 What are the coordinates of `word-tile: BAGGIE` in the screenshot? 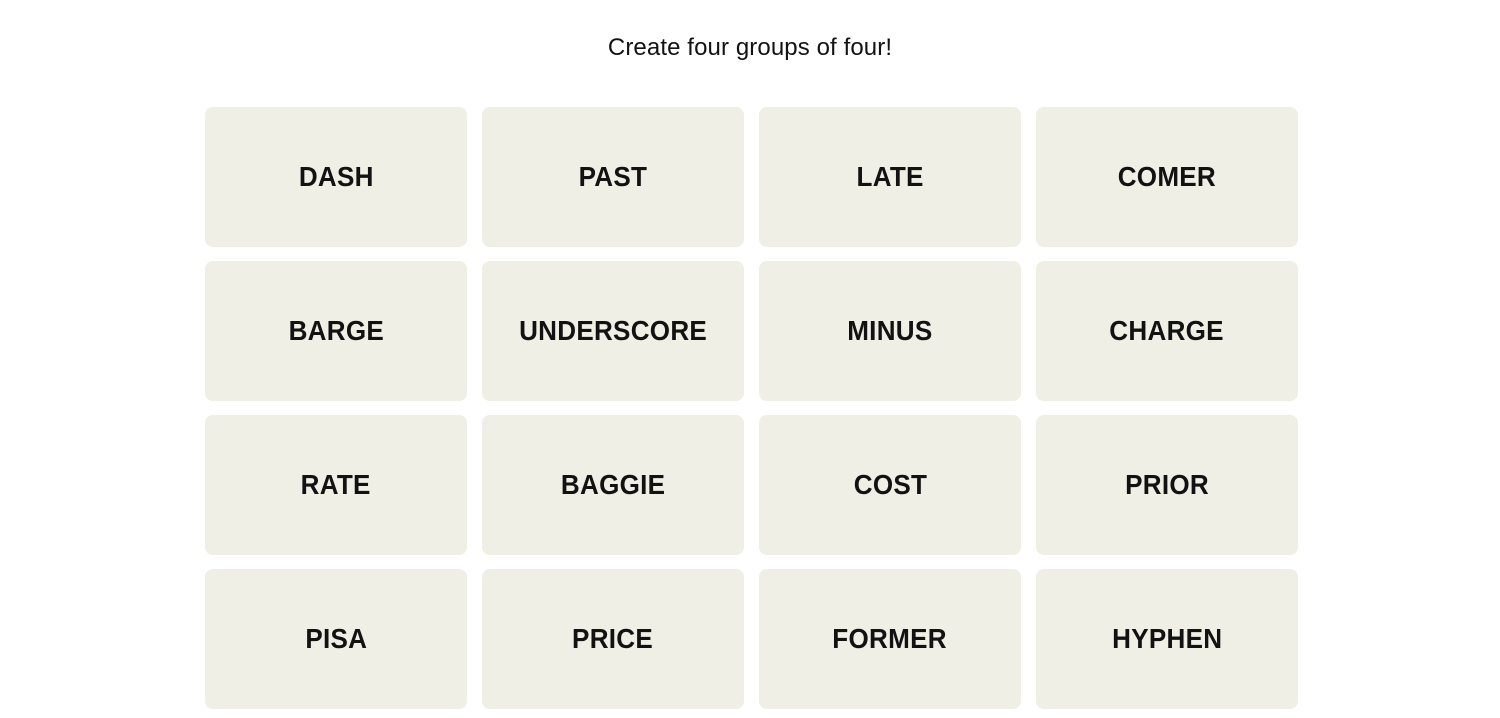 It's located at (613, 485).